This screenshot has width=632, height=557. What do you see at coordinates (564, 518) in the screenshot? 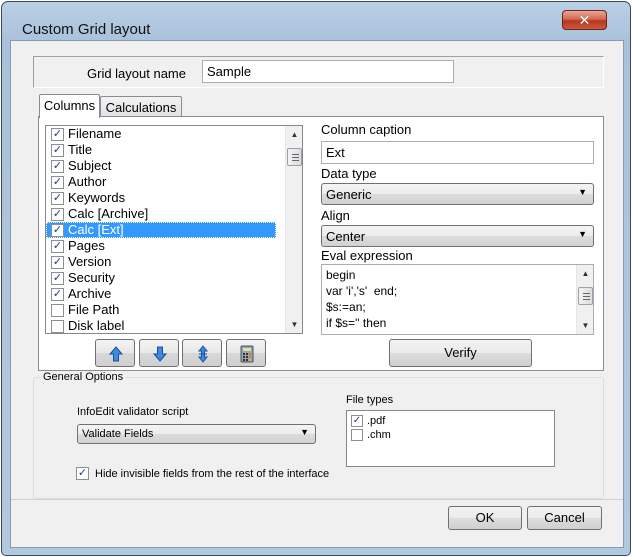
I see `cancel-button: Cancel` at bounding box center [564, 518].